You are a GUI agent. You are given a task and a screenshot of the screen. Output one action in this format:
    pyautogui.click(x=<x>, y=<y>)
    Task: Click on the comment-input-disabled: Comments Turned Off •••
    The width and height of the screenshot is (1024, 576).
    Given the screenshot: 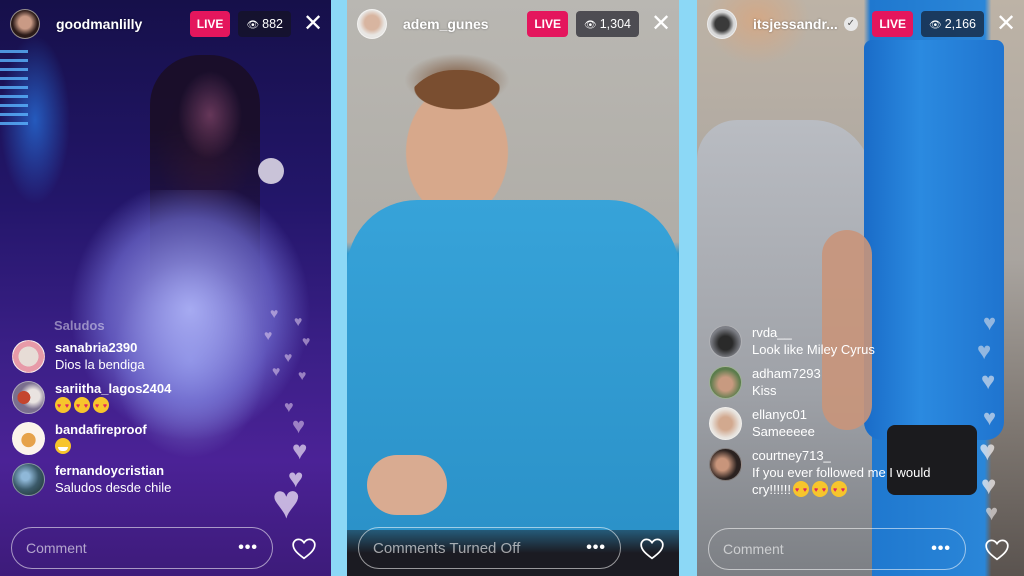 What is the action you would take?
    pyautogui.click(x=489, y=548)
    